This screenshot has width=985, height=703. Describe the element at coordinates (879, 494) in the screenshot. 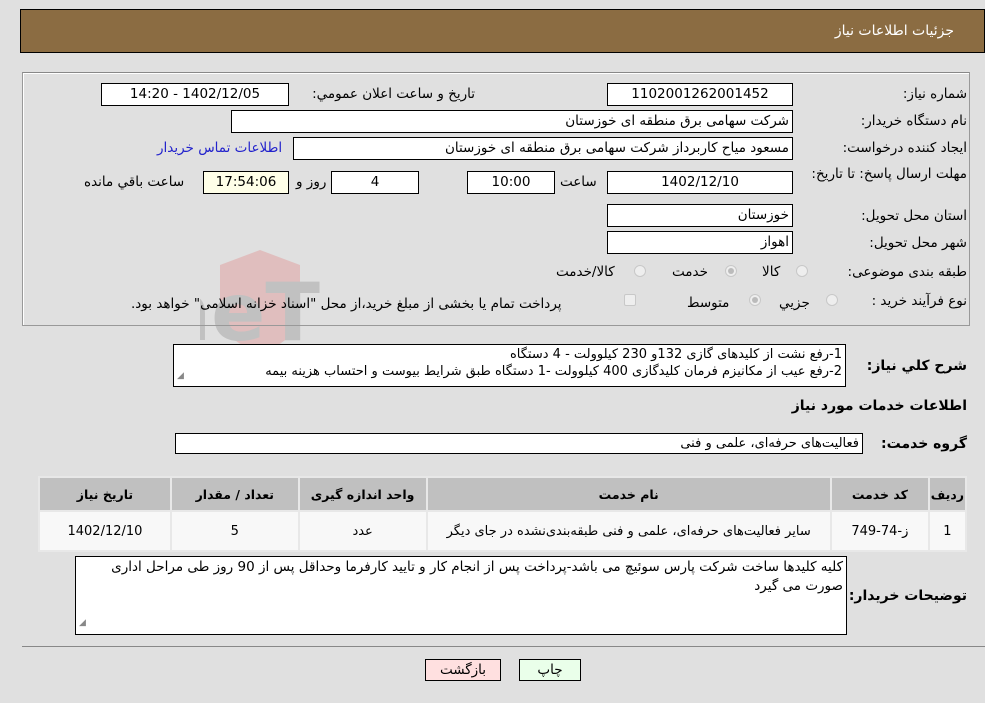

I see `col-header-service-code: کد خدمت` at that location.